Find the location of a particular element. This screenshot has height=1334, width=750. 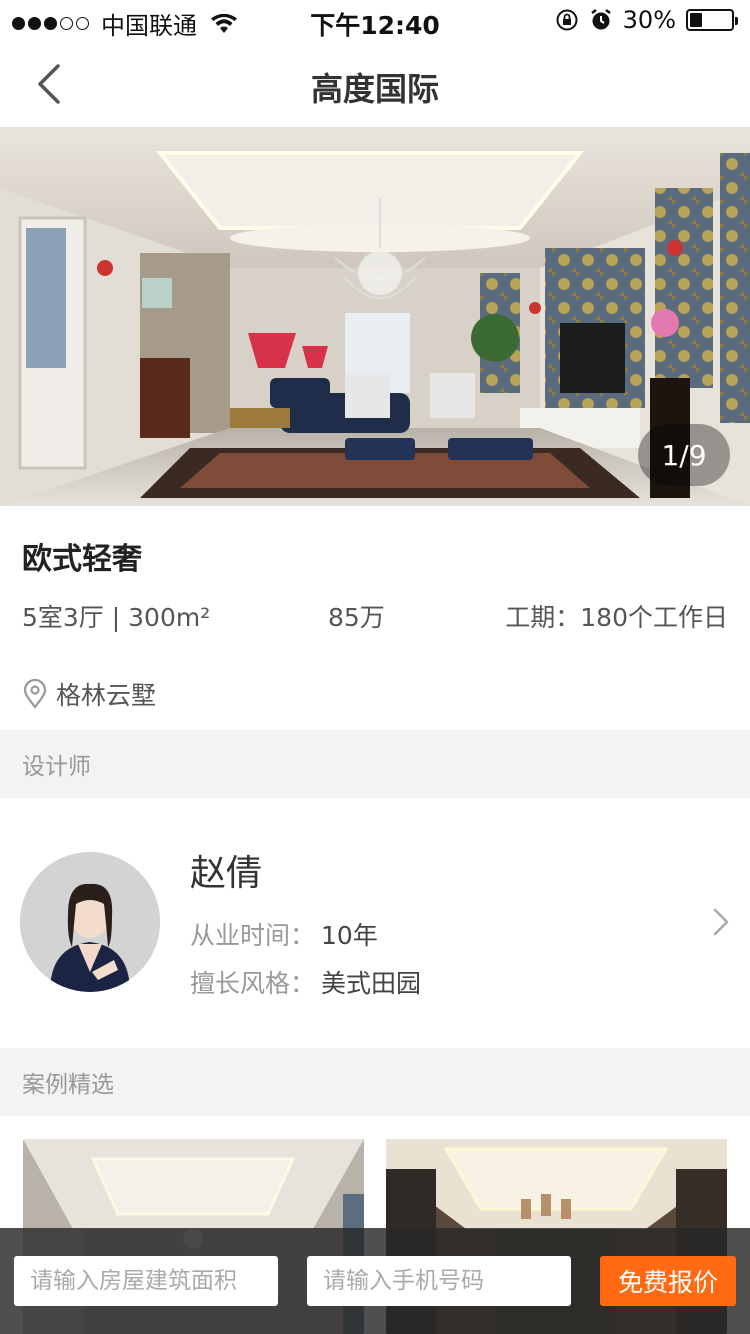

quote-bar: 免费报价 is located at coordinates (375, 1281).